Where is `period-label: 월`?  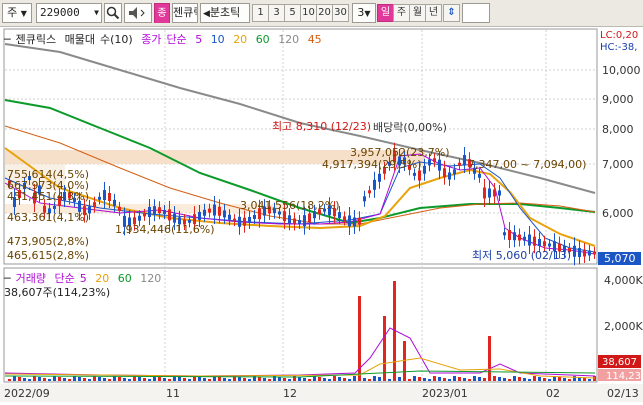 period-label: 월 is located at coordinates (417, 12).